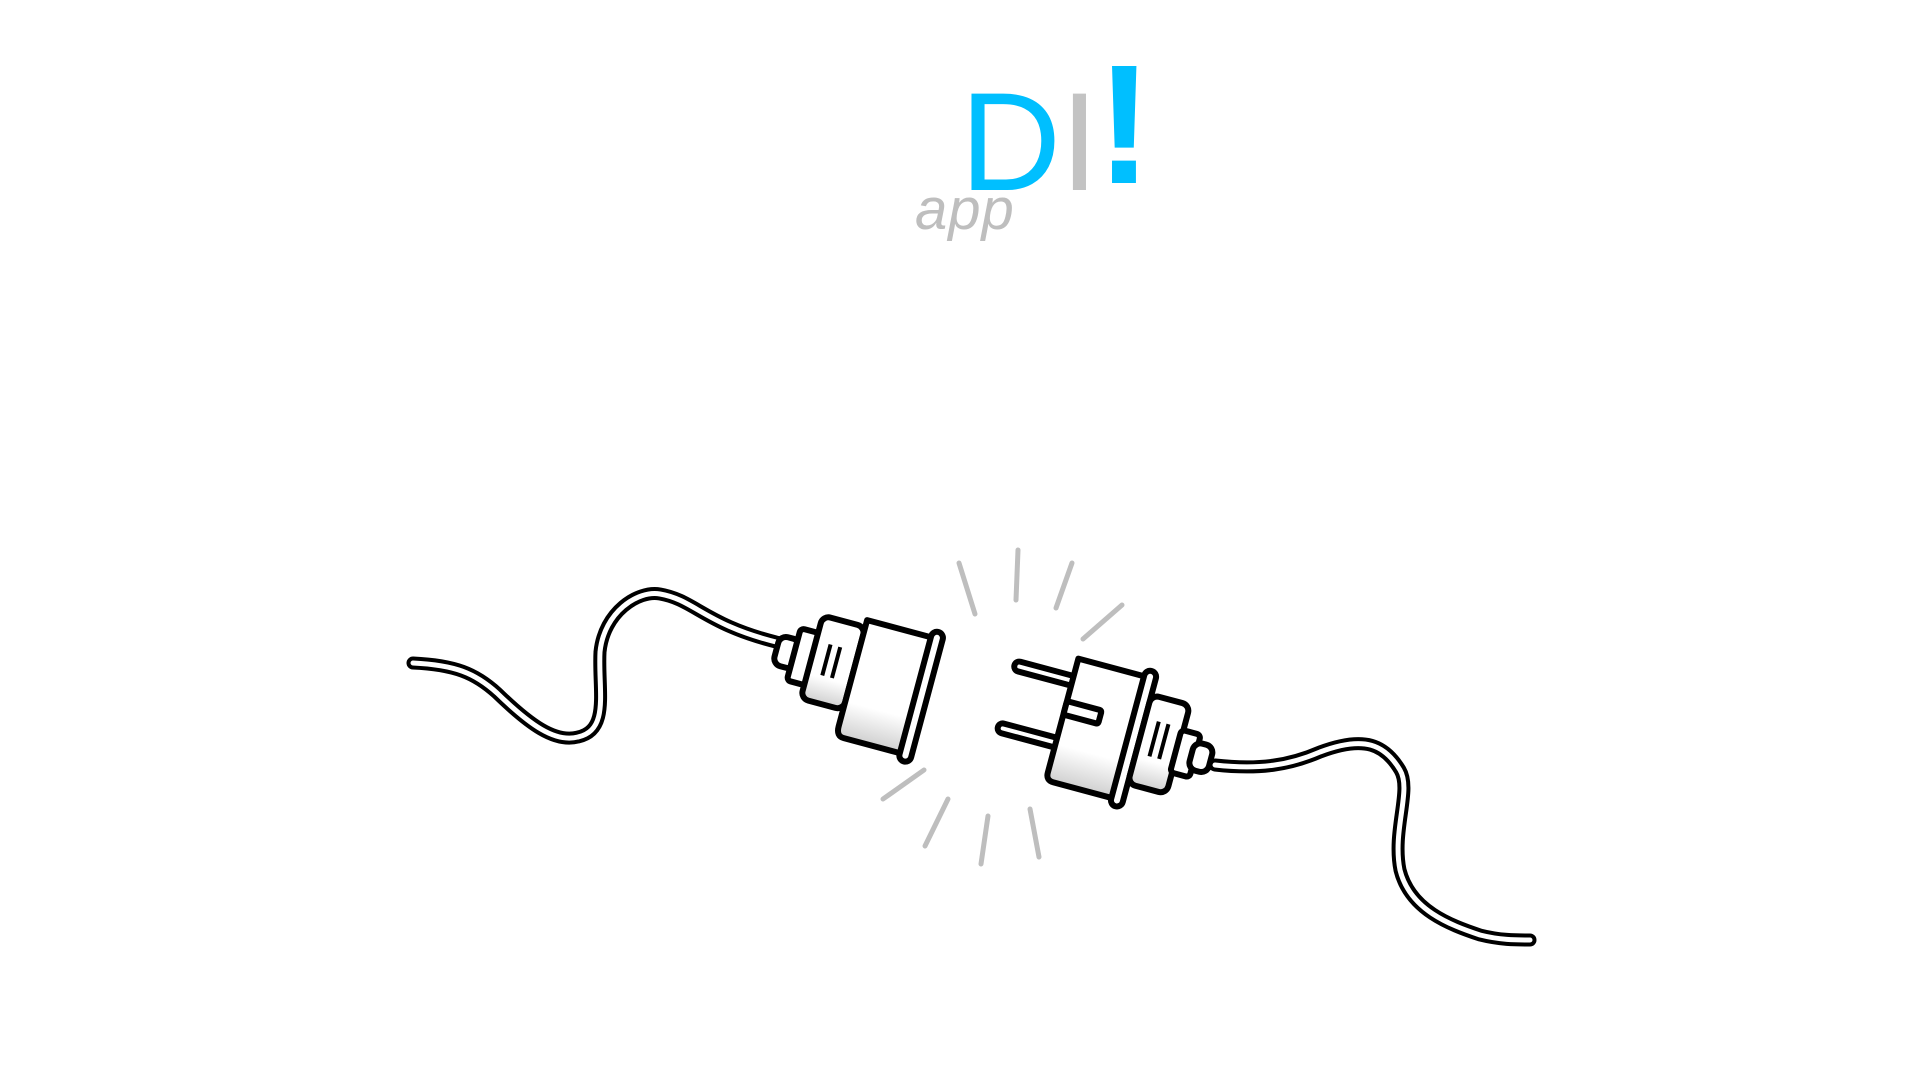 This screenshot has width=1920, height=1080. I want to click on left-cable, so click(596, 666).